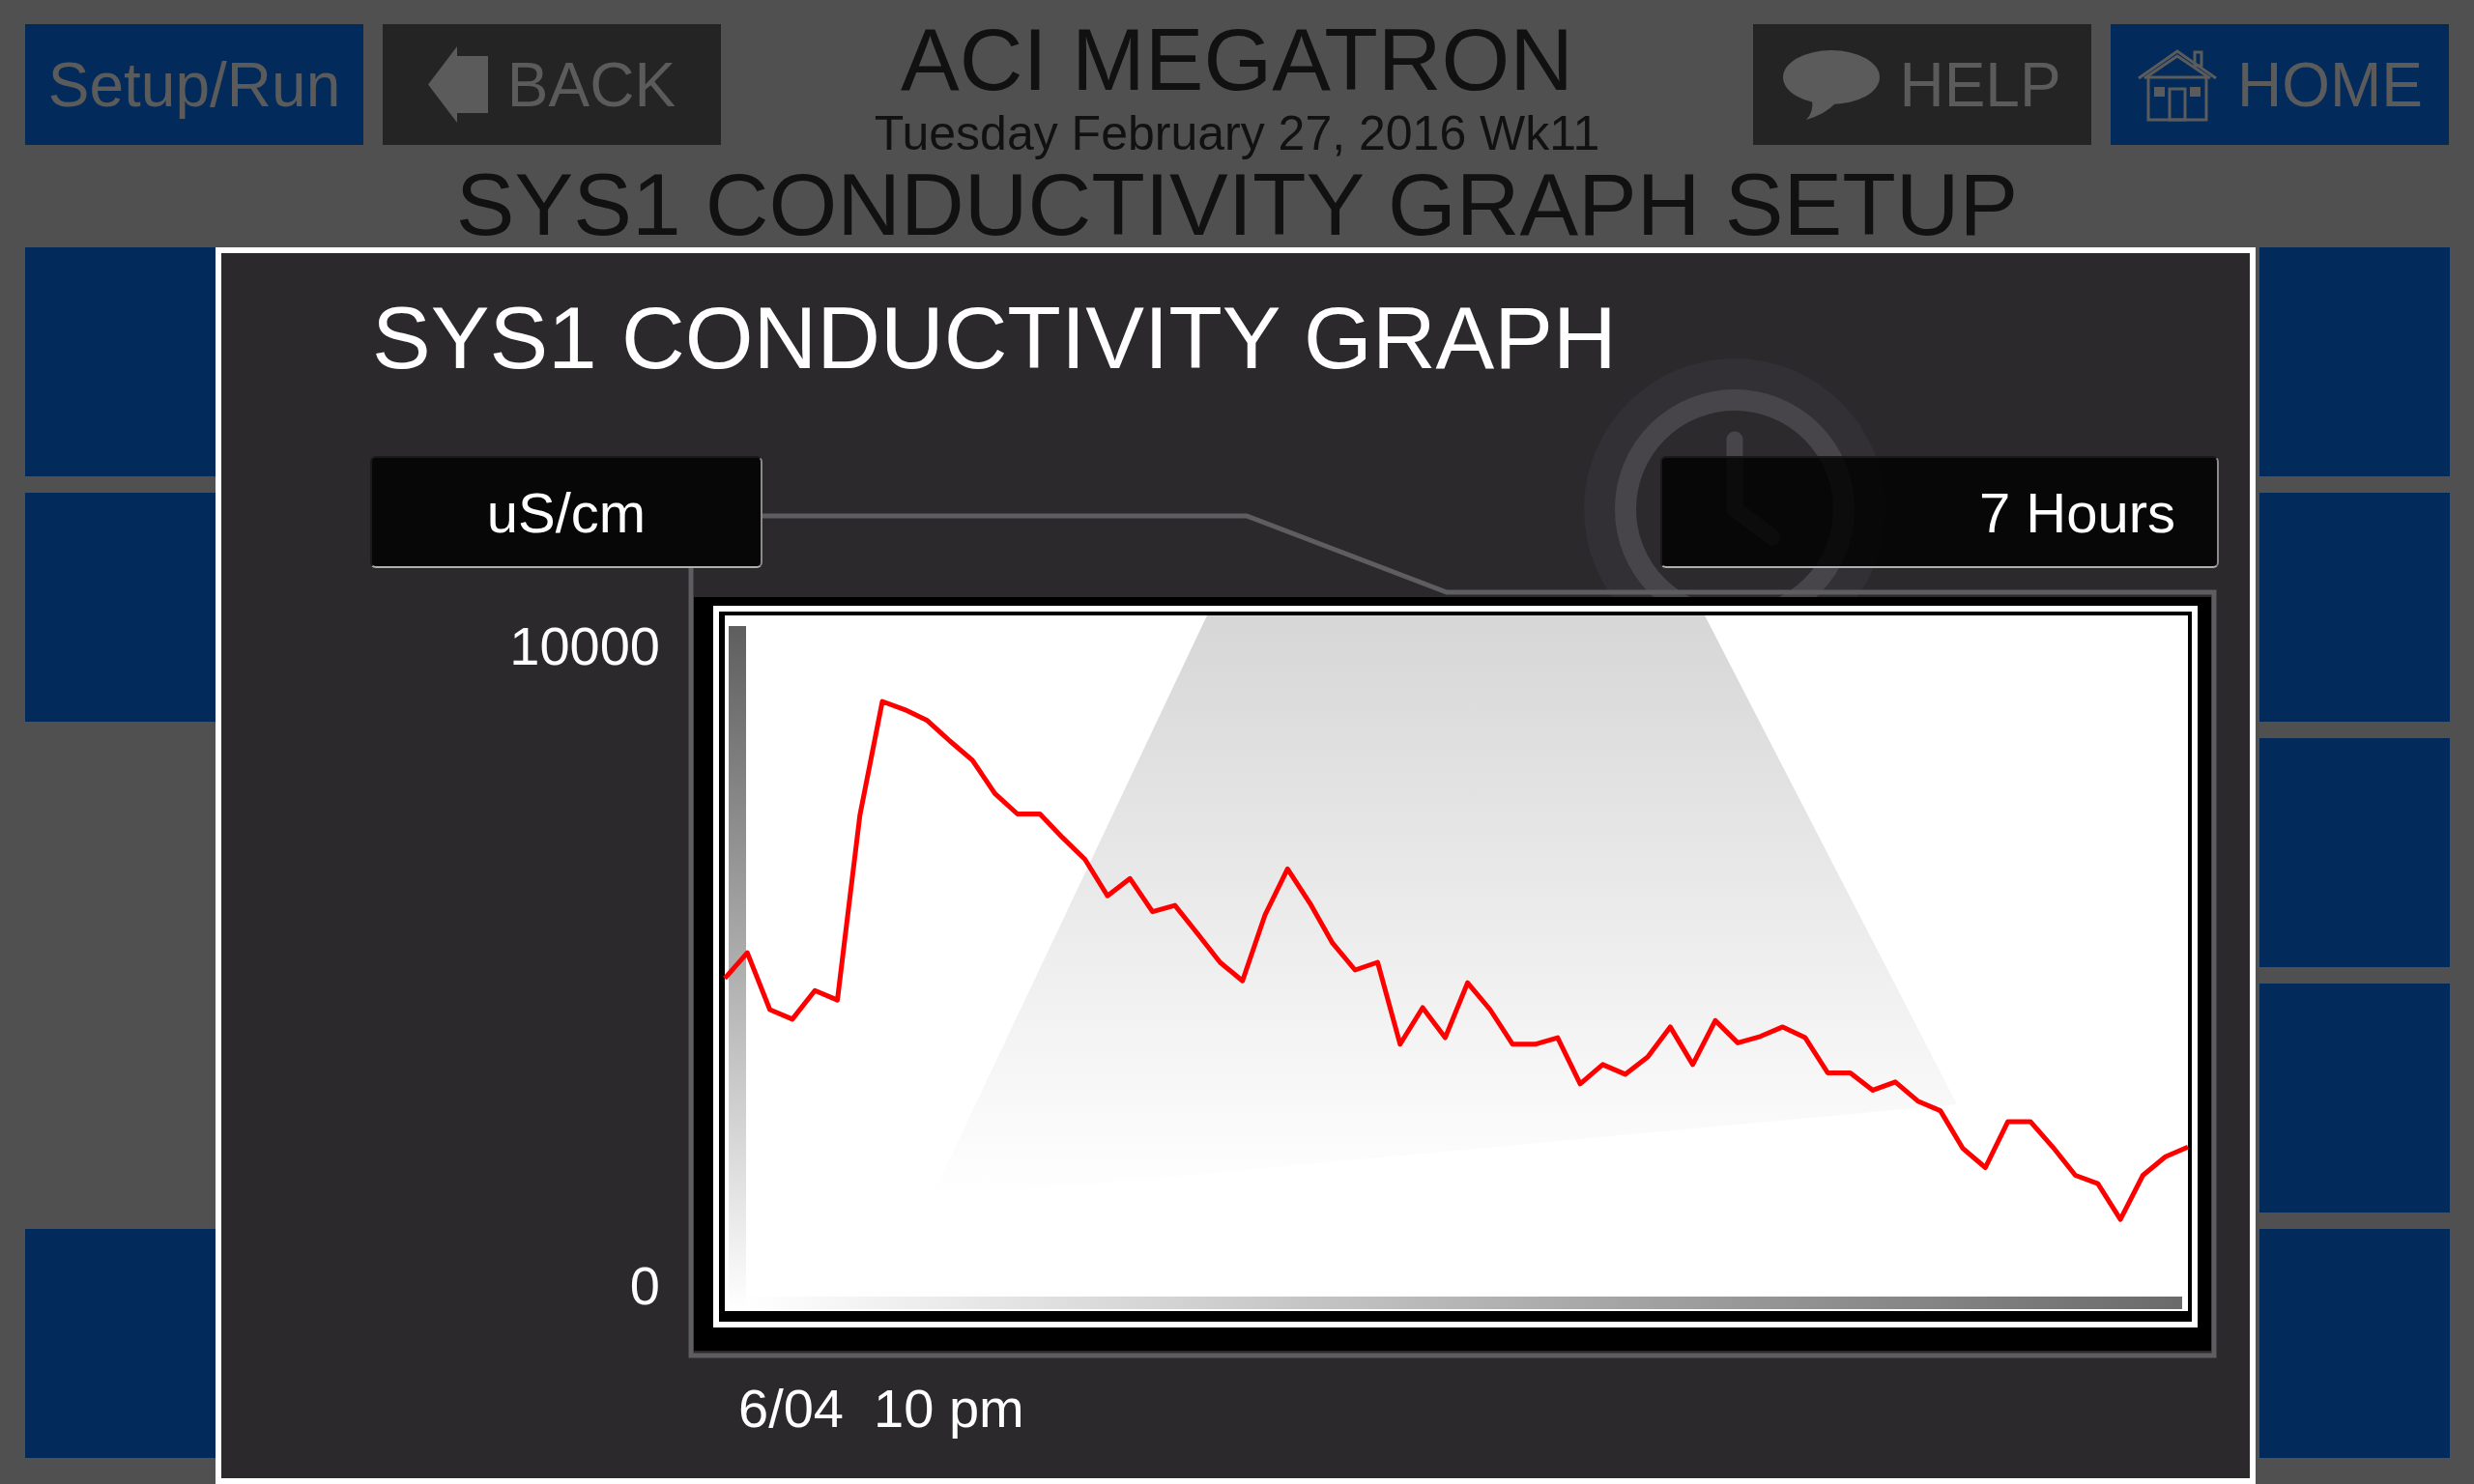 The height and width of the screenshot is (1484, 2474). I want to click on dialog-title: SYS1 CONDUCTIVITY GRAPH, so click(994, 338).